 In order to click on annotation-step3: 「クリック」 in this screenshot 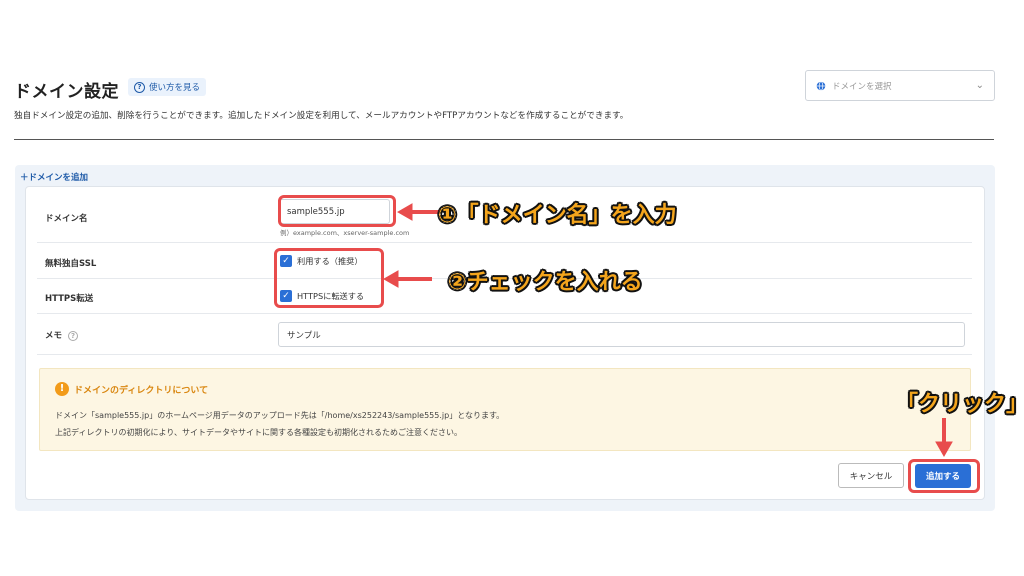, I will do `click(960, 404)`.